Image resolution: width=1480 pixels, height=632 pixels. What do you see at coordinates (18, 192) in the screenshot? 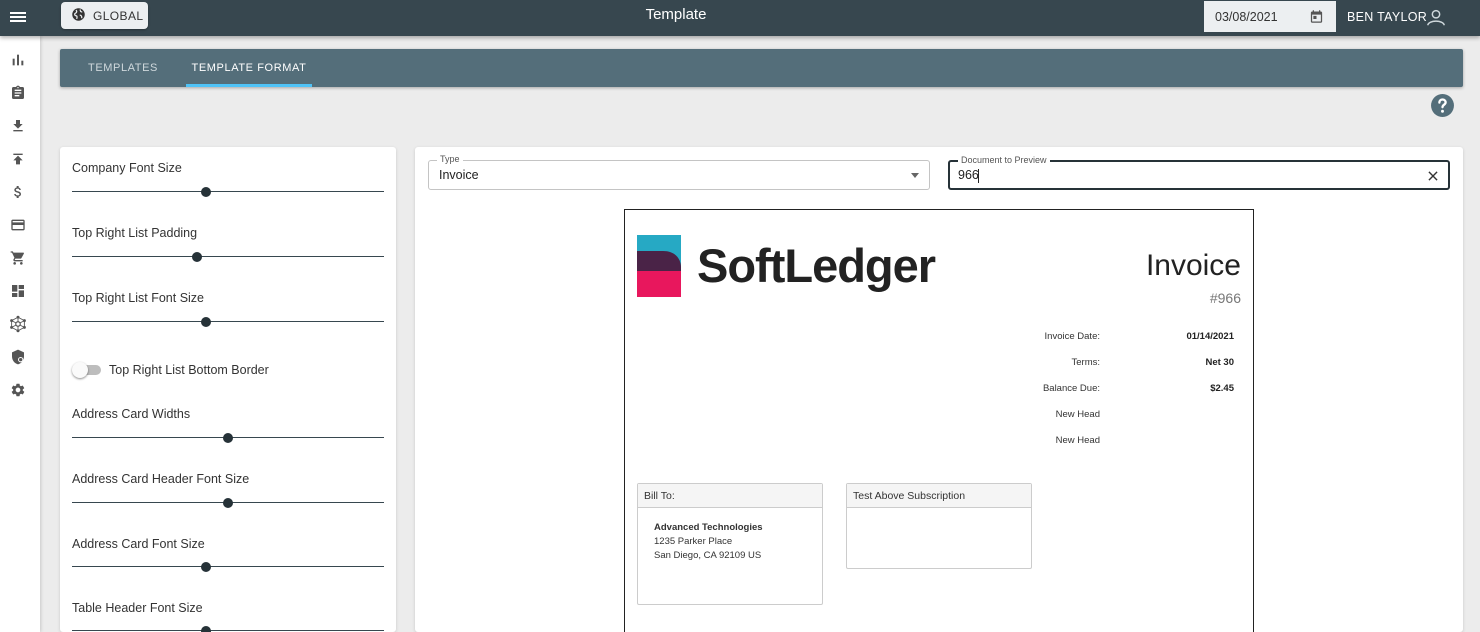
I see `dollar-icon` at bounding box center [18, 192].